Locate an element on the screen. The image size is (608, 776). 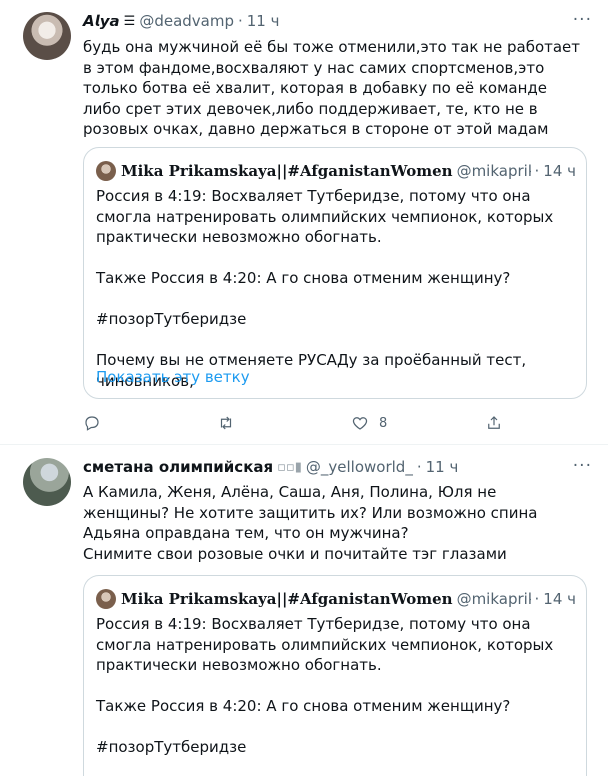
retweet-icon is located at coordinates (226, 423).